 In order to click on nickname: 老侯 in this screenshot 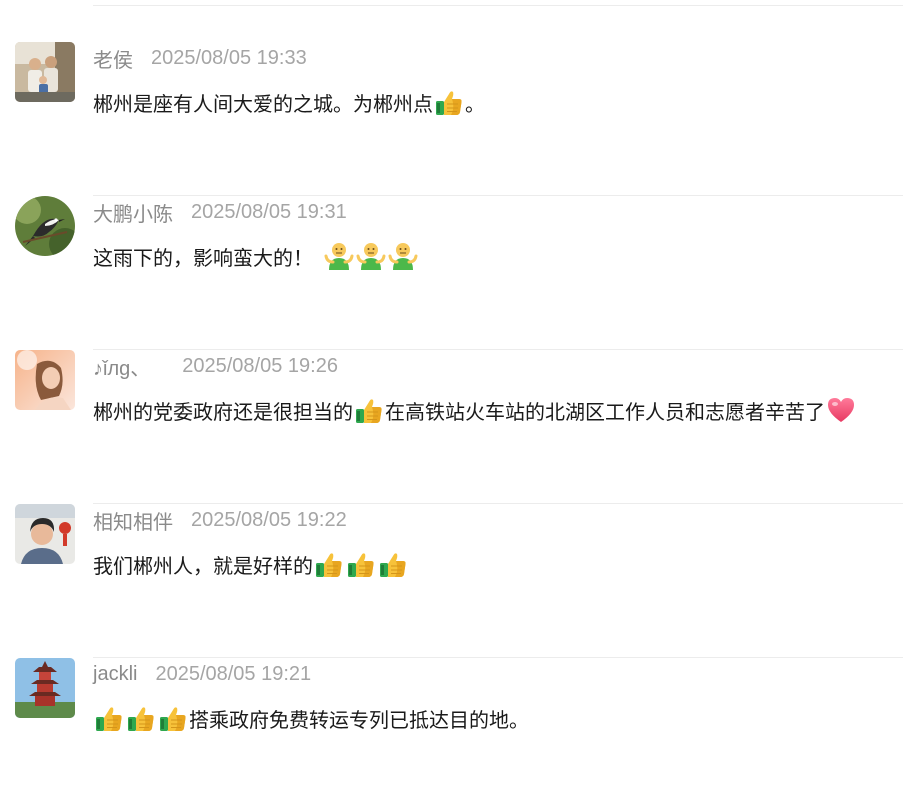, I will do `click(113, 58)`.